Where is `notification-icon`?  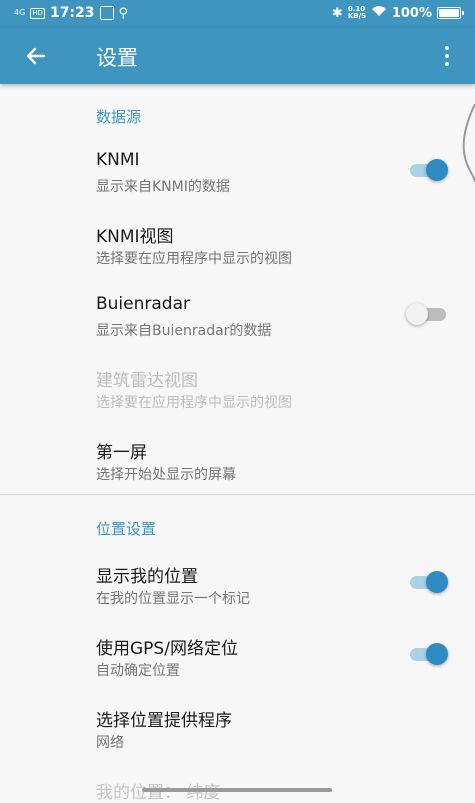
notification-icon is located at coordinates (106, 13).